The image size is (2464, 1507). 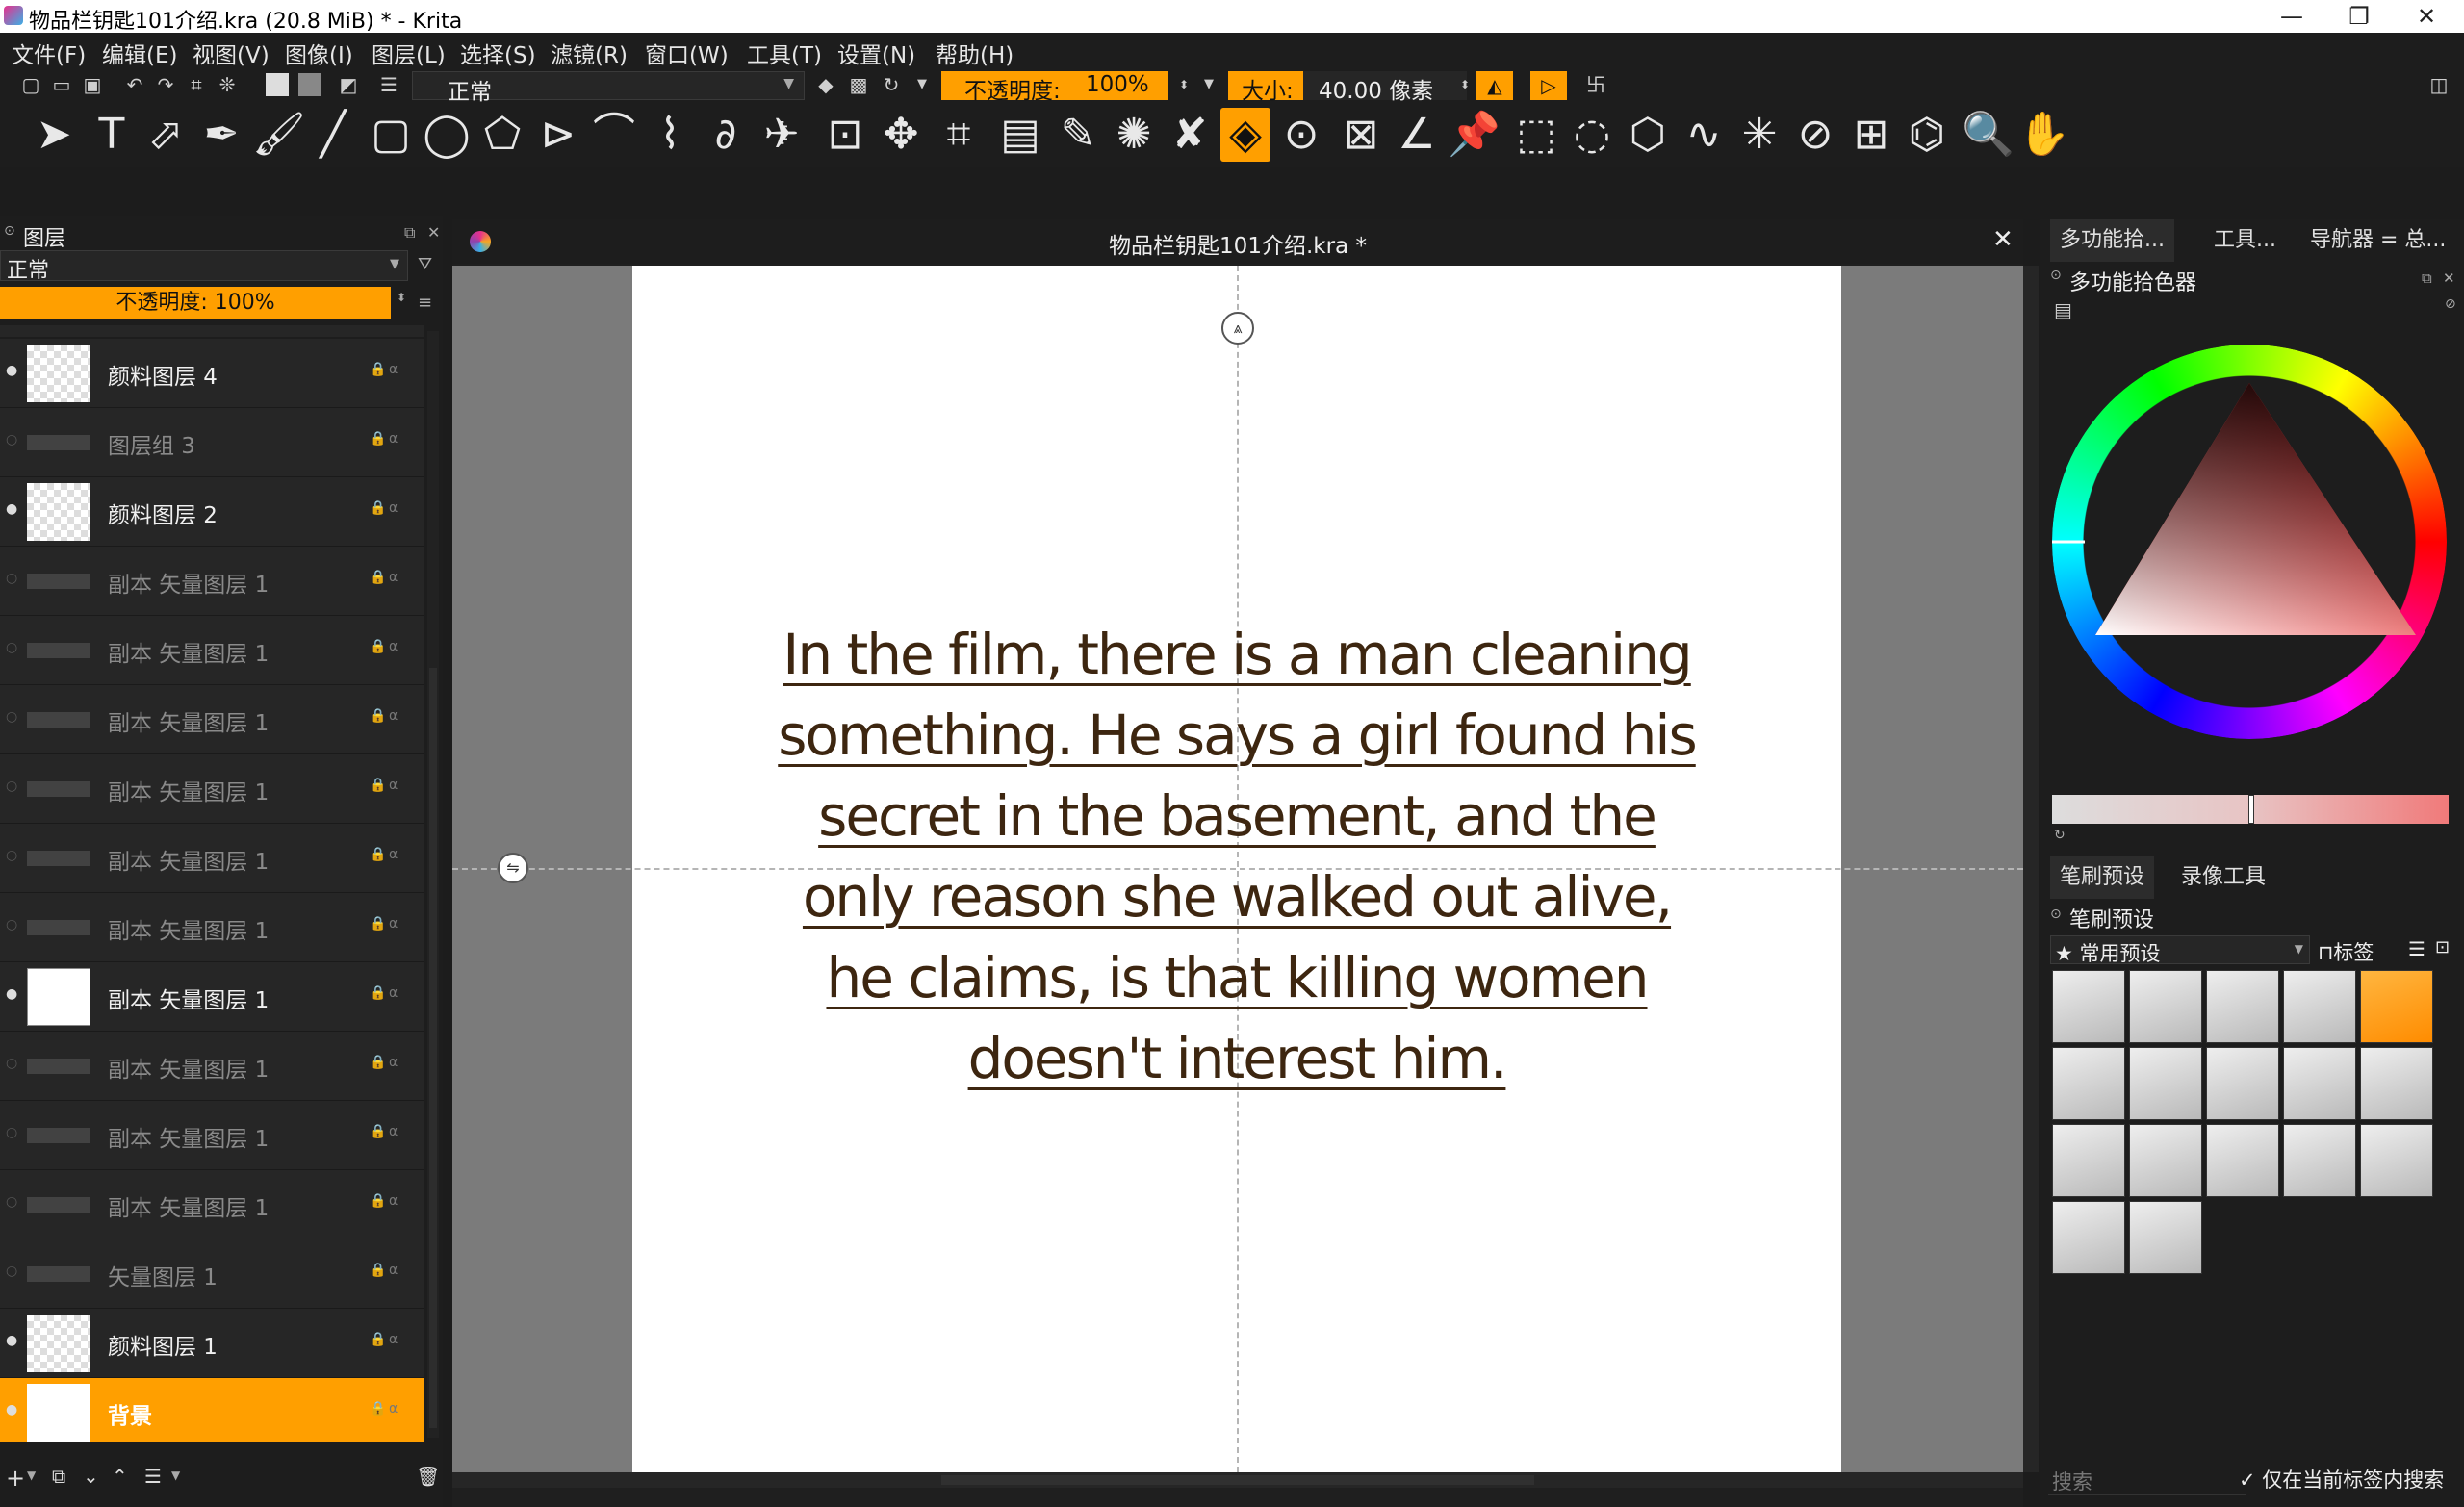 I want to click on panel-lock-icon: ⊙, so click(x=2056, y=275).